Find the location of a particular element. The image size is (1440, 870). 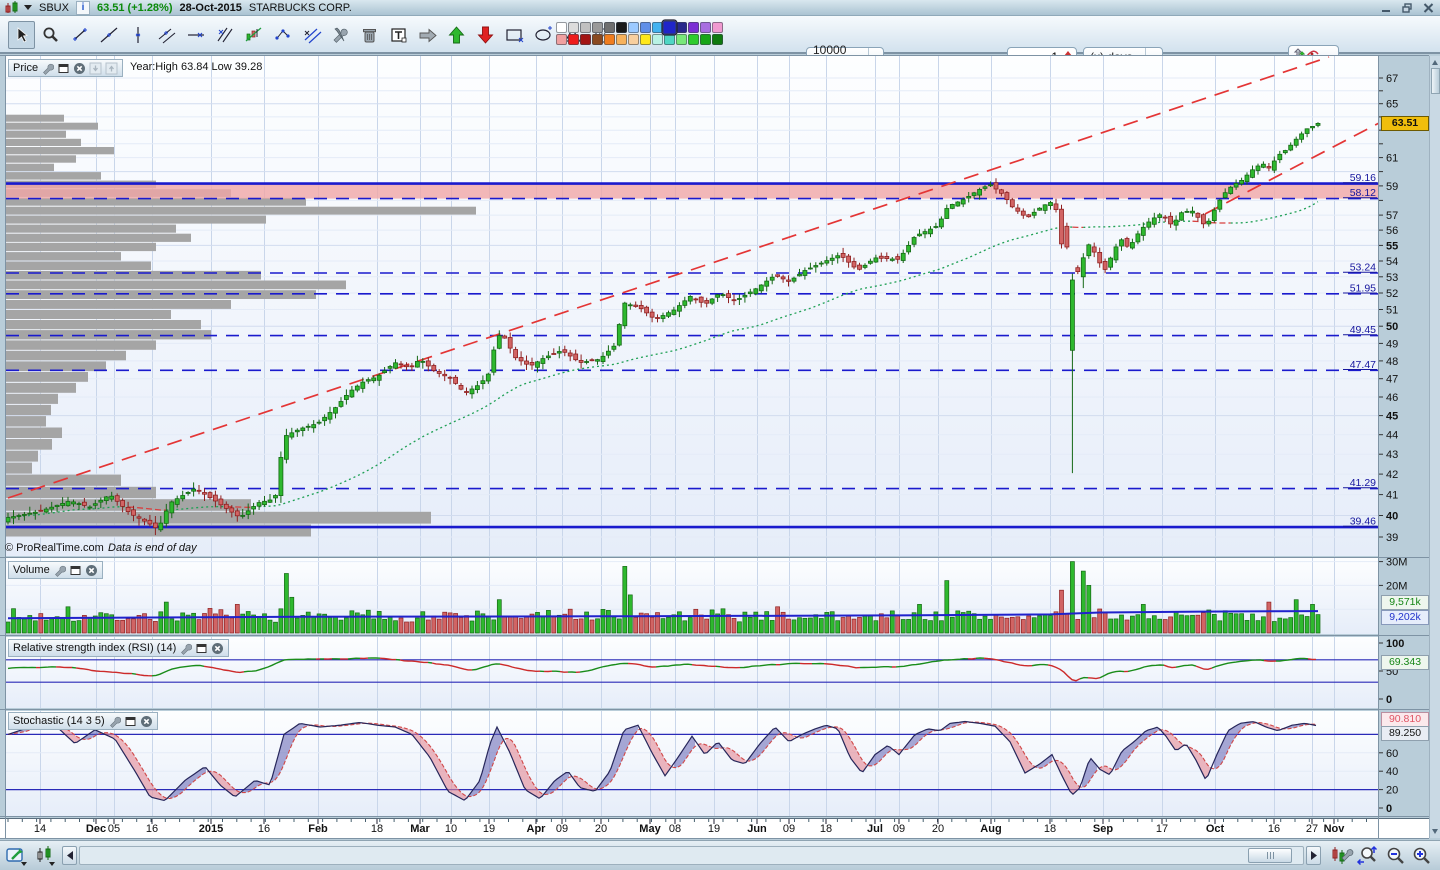

volume-current-box: 9,571k is located at coordinates (1405, 602).